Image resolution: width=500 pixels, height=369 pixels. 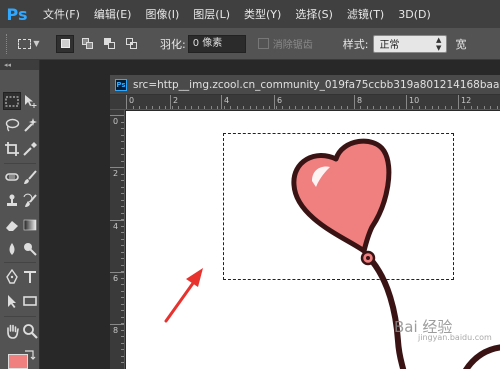 What do you see at coordinates (263, 43) in the screenshot?
I see `antialias-checkbox` at bounding box center [263, 43].